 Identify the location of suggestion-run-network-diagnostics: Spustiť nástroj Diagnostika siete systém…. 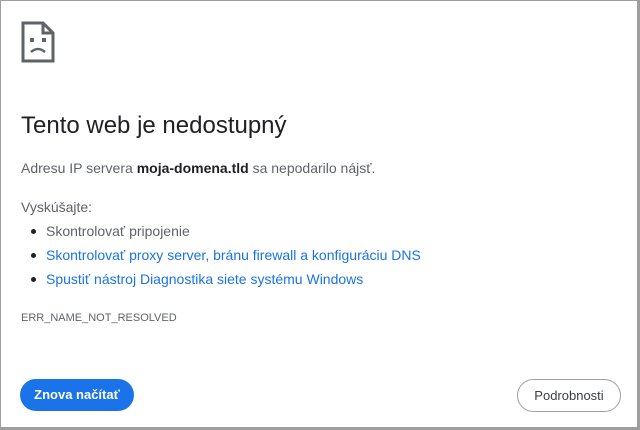
(226, 281).